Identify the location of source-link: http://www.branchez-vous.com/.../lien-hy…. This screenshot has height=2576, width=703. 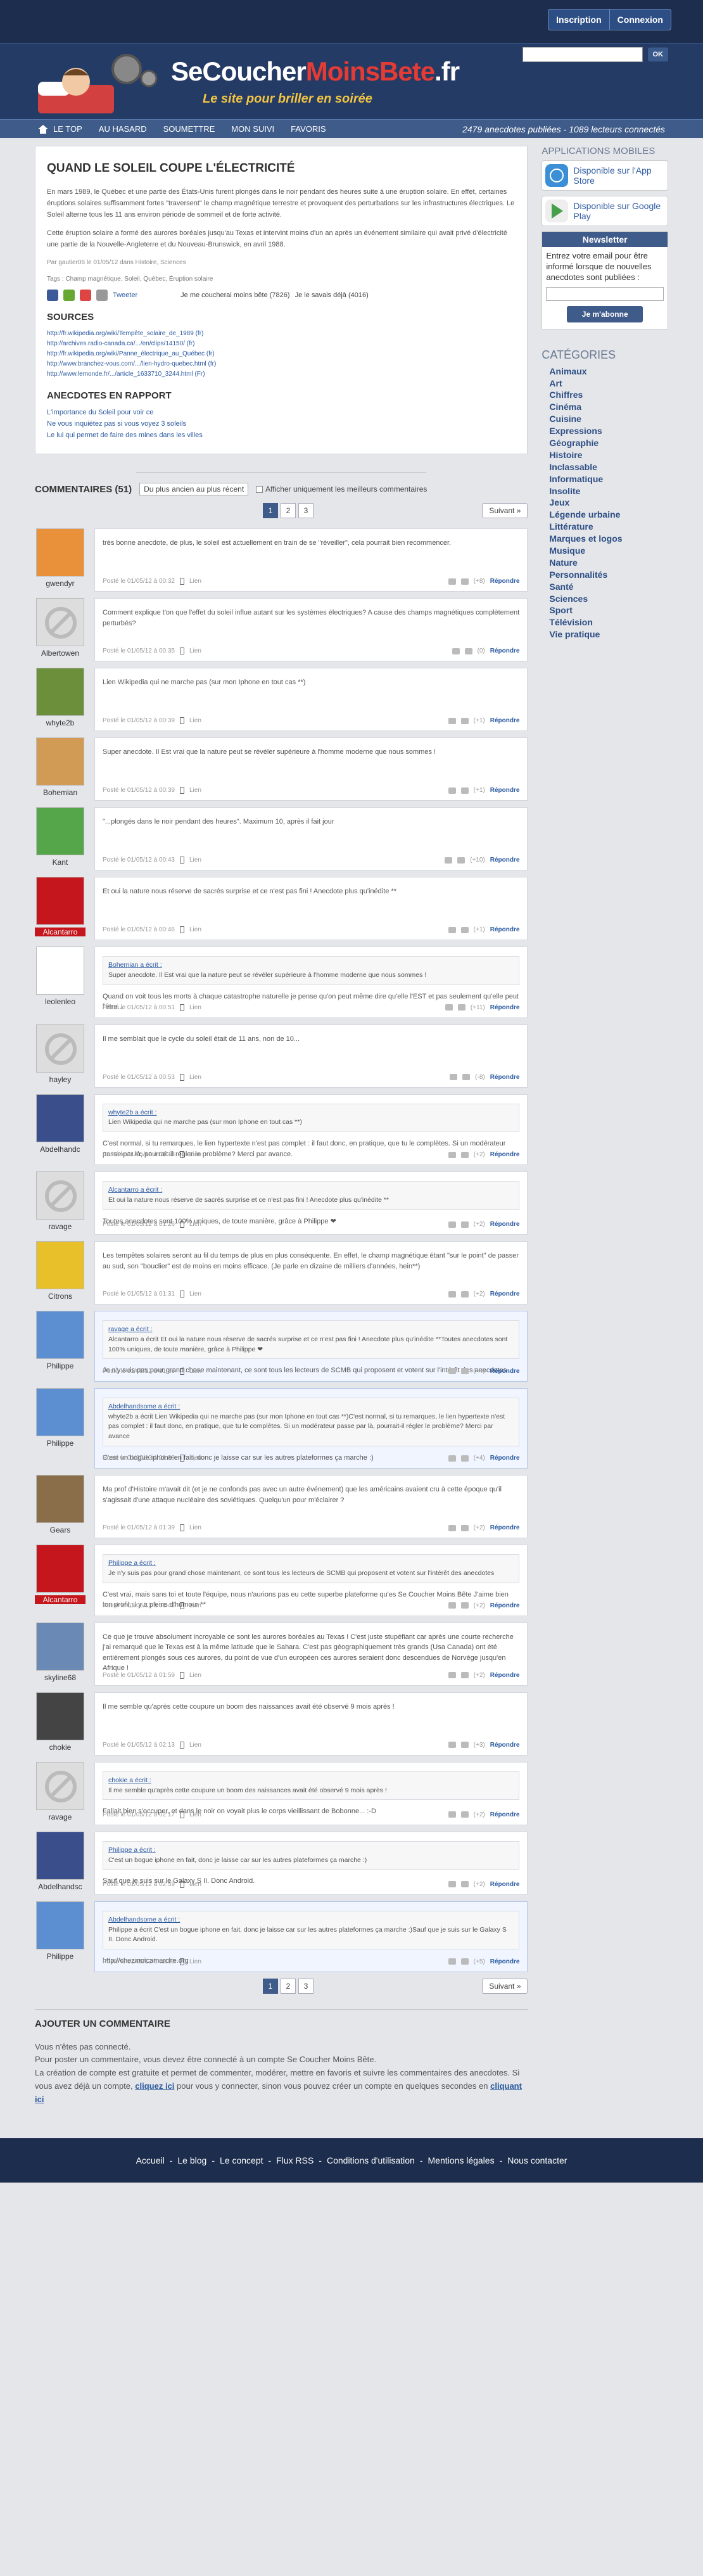
(281, 364).